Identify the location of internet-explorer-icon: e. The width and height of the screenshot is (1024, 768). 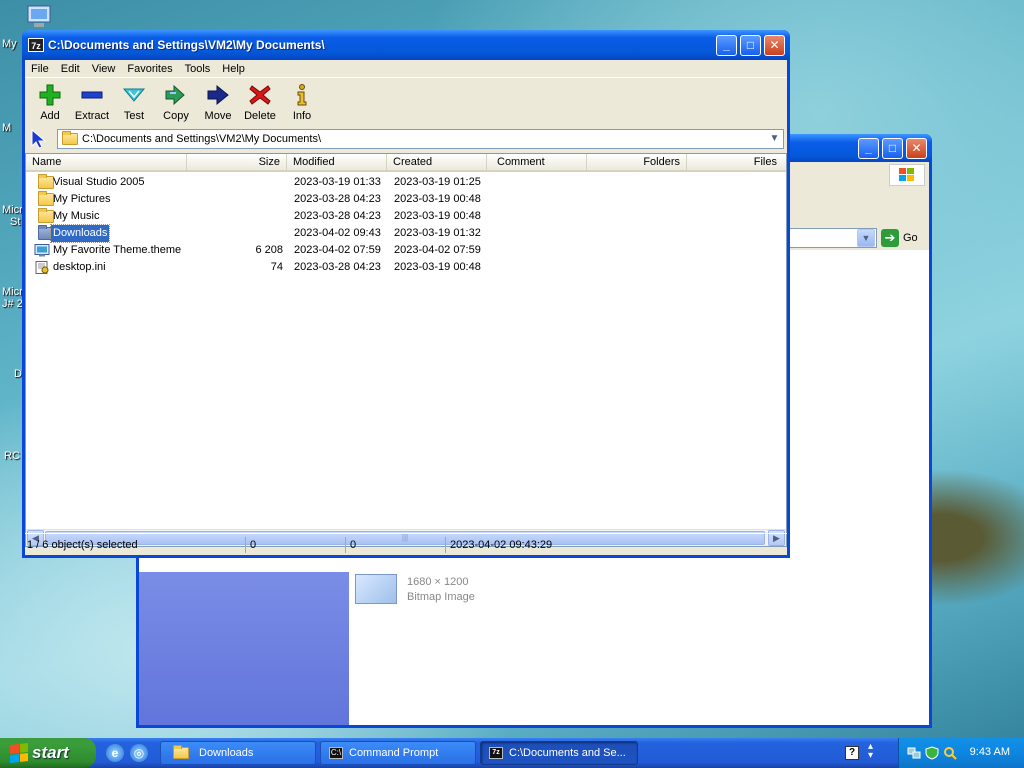
(115, 753).